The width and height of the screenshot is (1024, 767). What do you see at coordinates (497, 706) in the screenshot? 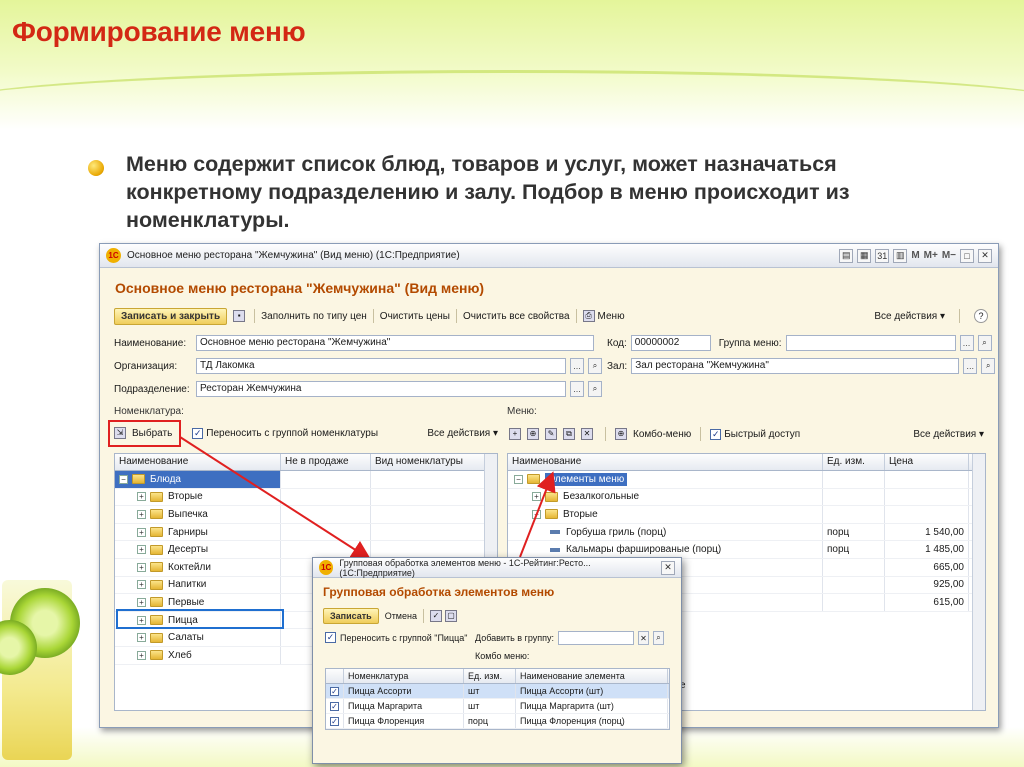
I see `table-row: ✓ Пицца Маргарита шт Пицца Маргарита (шт)` at bounding box center [497, 706].